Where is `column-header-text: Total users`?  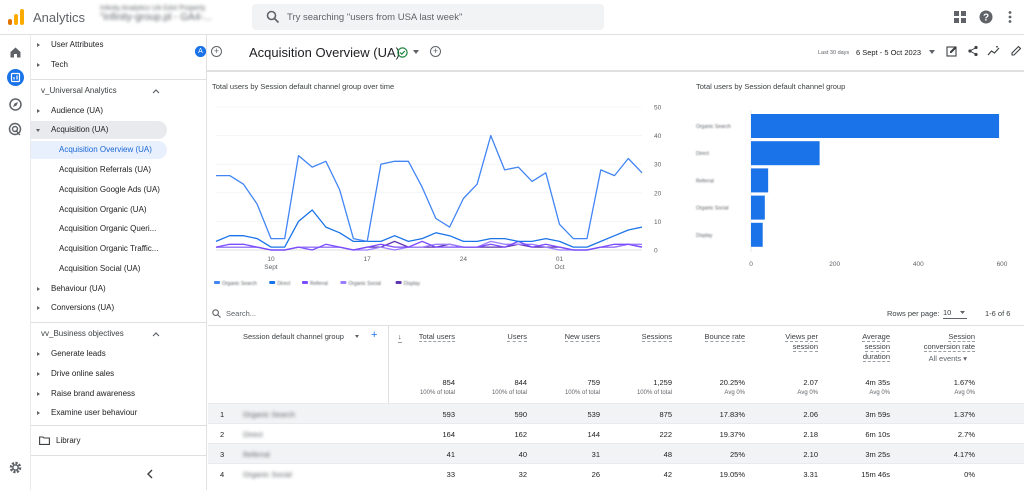
column-header-text: Total users is located at coordinates (436, 337).